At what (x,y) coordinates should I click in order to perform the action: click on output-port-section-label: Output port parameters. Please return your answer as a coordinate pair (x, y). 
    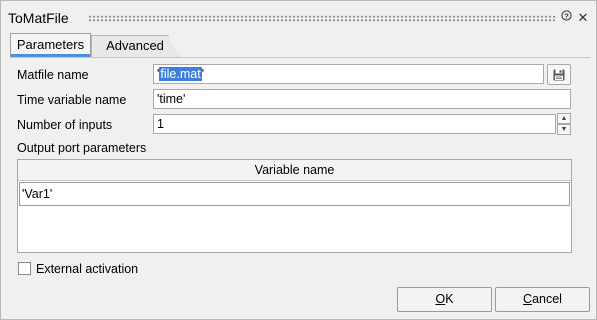
    Looking at the image, I should click on (82, 148).